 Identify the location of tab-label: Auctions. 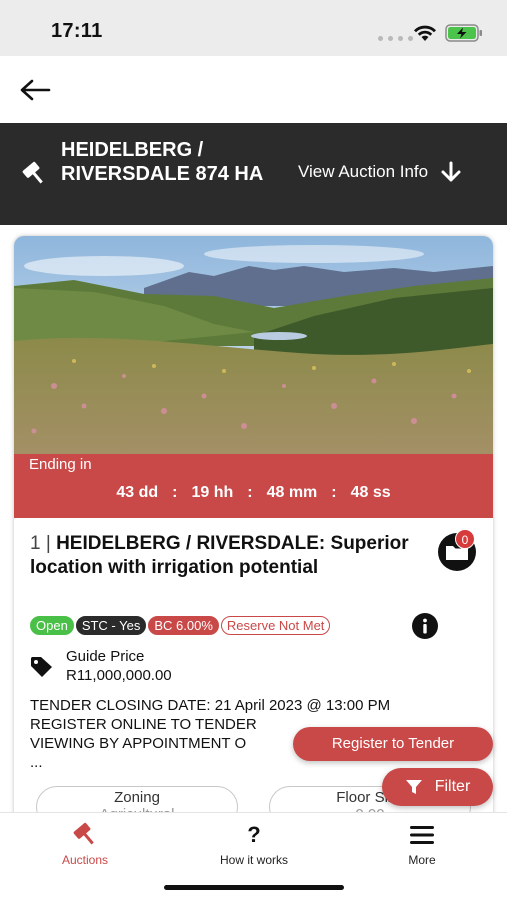
(85, 860).